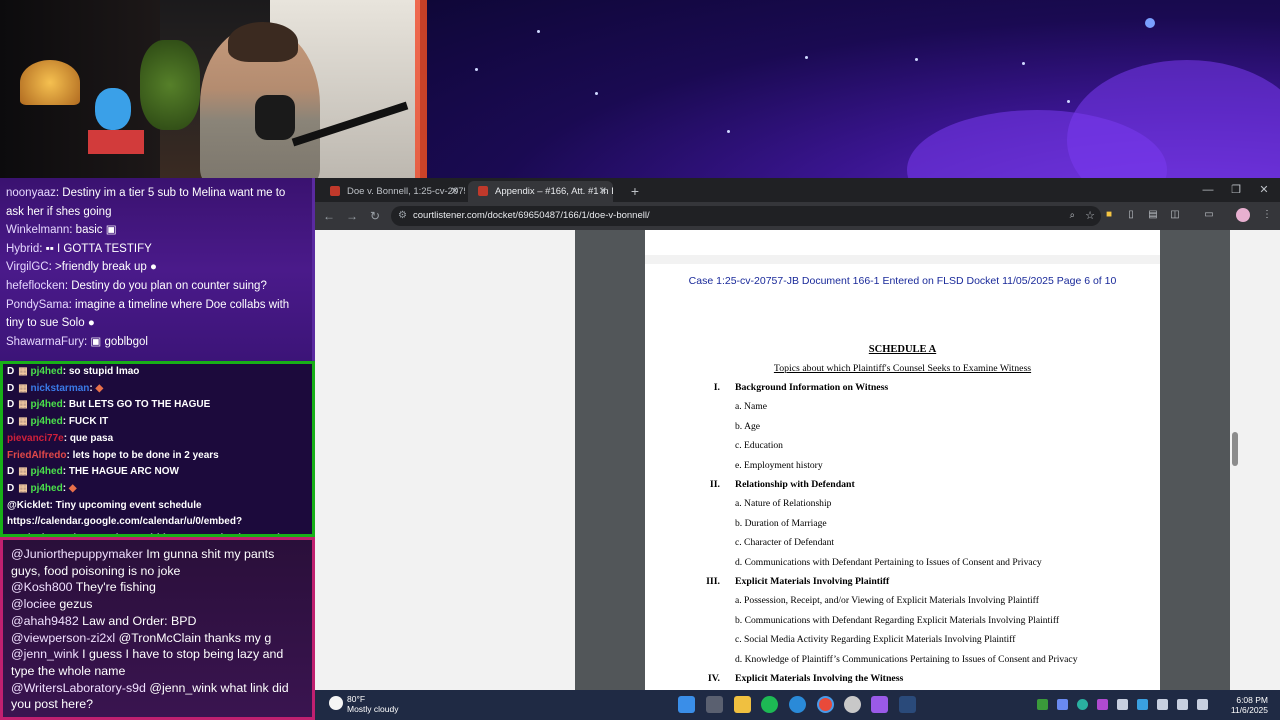 The image size is (1280, 720). Describe the element at coordinates (1182, 704) in the screenshot. I see `wifi-icon` at that location.